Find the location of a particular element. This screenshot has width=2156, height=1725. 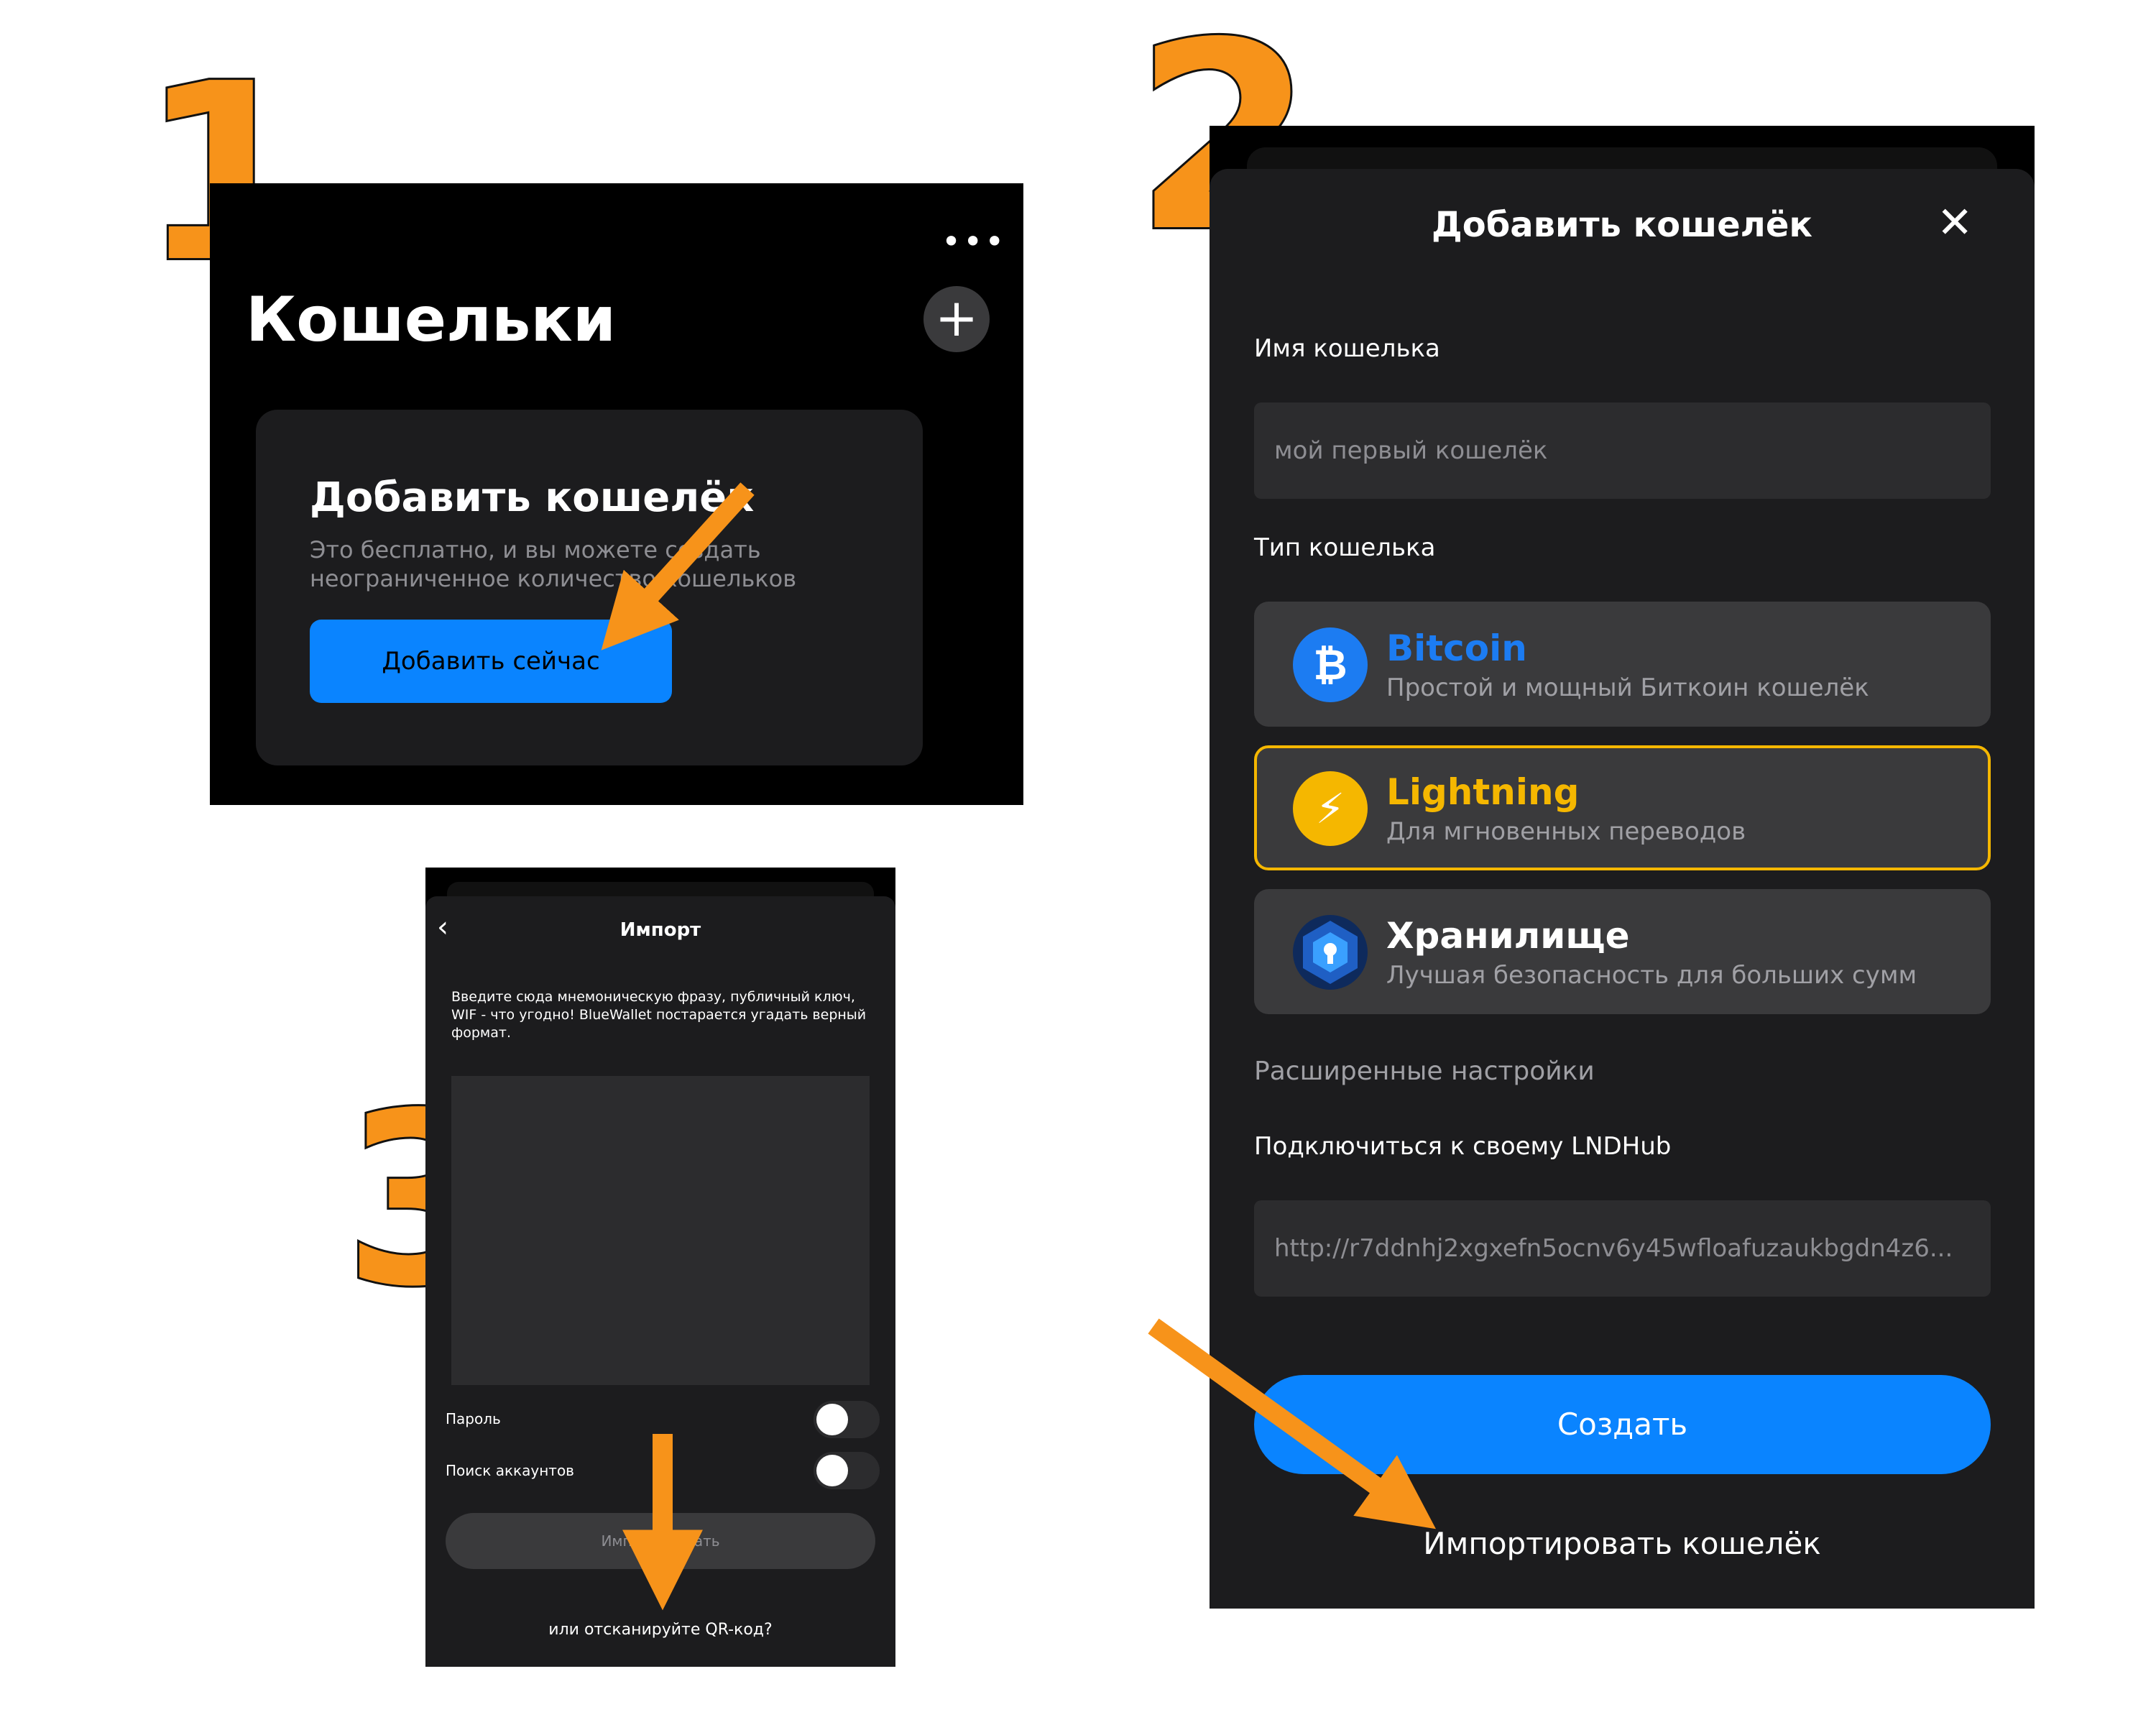

arrow-to-add-now is located at coordinates (678, 566).